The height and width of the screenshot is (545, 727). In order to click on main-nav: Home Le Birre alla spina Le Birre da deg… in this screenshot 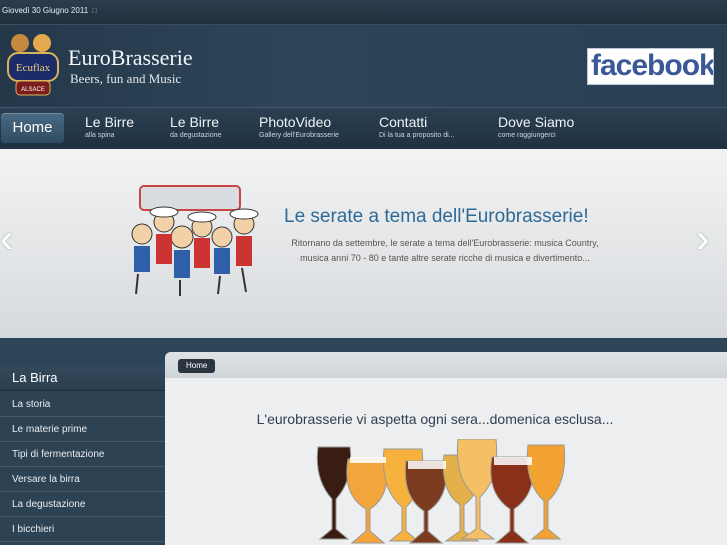, I will do `click(363, 128)`.